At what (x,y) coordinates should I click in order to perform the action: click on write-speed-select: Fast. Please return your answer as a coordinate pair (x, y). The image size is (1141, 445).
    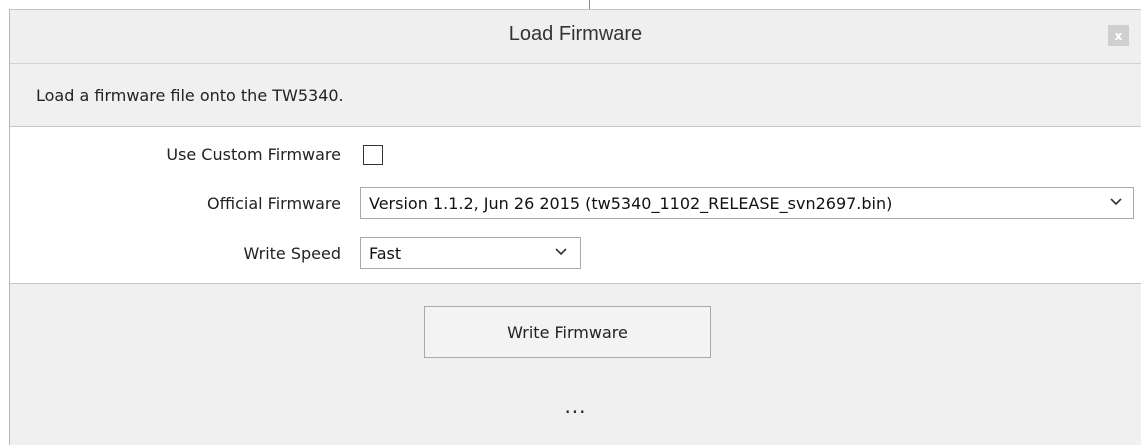
    Looking at the image, I should click on (470, 253).